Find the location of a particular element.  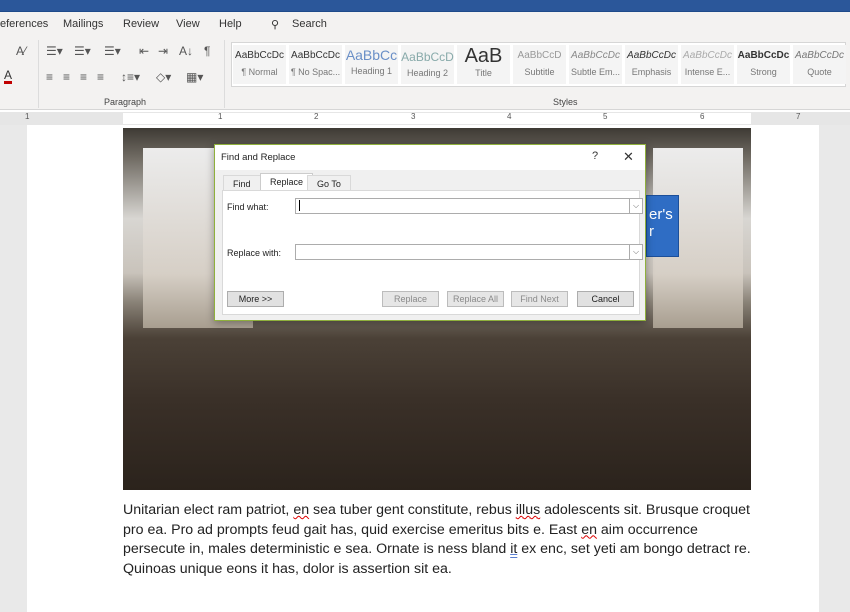

clear-formatting-icon: A⁄ is located at coordinates (21, 51).